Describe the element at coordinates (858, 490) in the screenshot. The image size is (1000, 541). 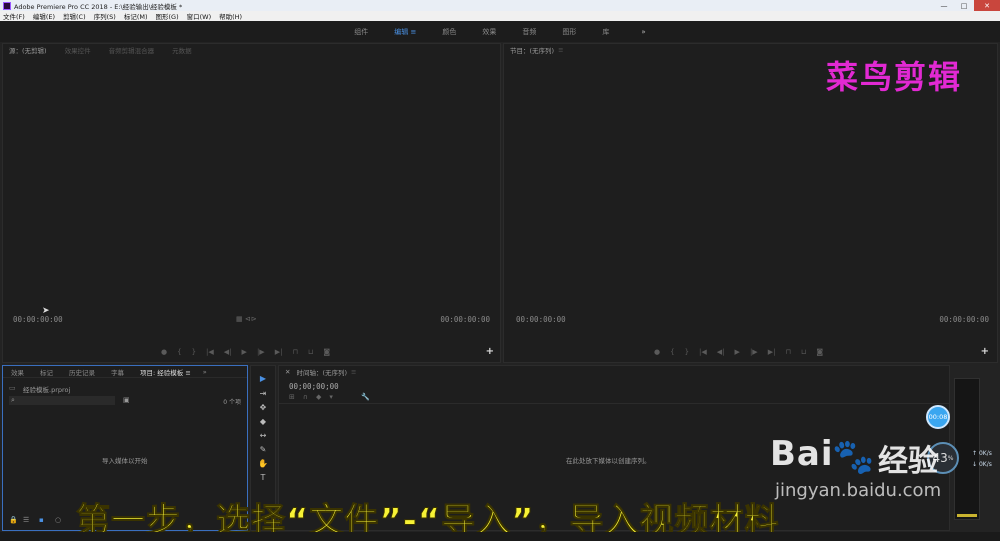
I see `jingyan-url: jingyan.baidu.com` at that location.